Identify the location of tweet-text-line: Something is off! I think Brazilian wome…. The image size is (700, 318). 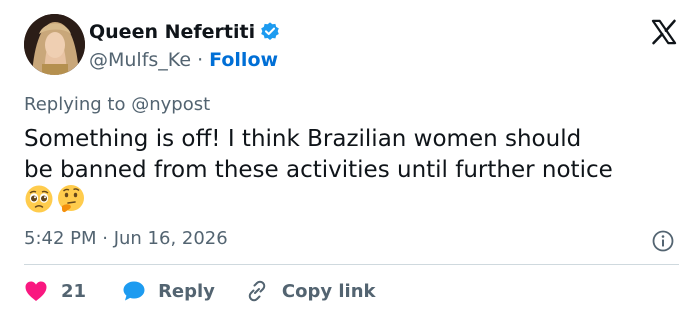
(303, 139).